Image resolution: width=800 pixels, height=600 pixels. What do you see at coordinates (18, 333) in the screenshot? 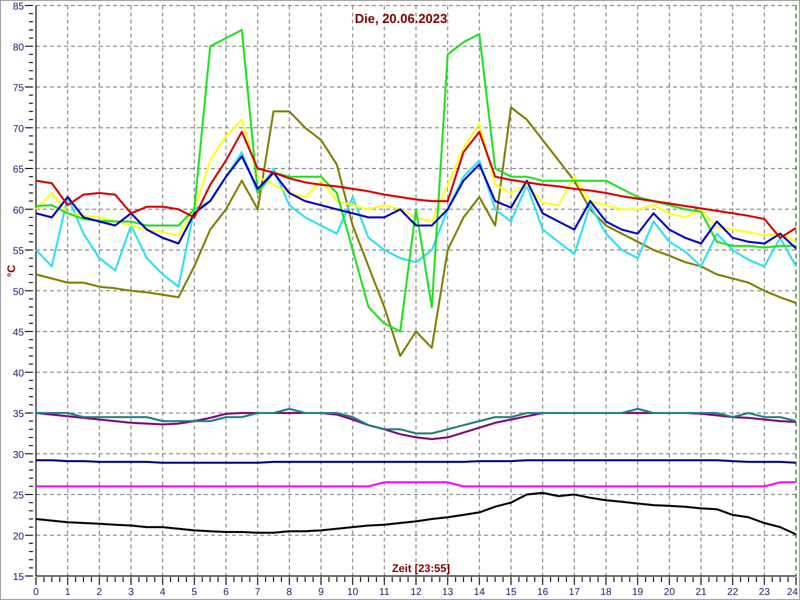
I see `axis-tick-label: 45` at bounding box center [18, 333].